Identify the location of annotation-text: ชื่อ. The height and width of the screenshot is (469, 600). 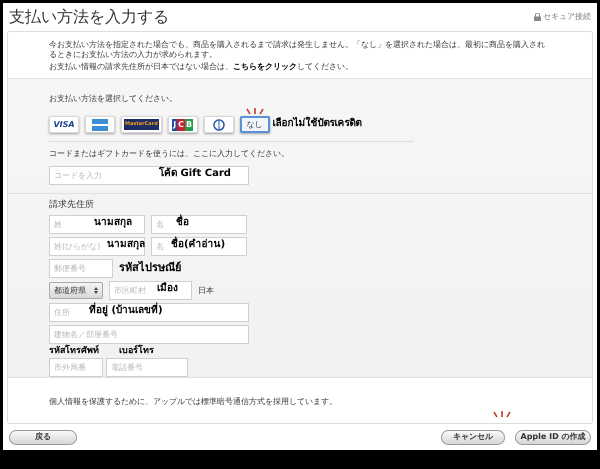
(182, 223).